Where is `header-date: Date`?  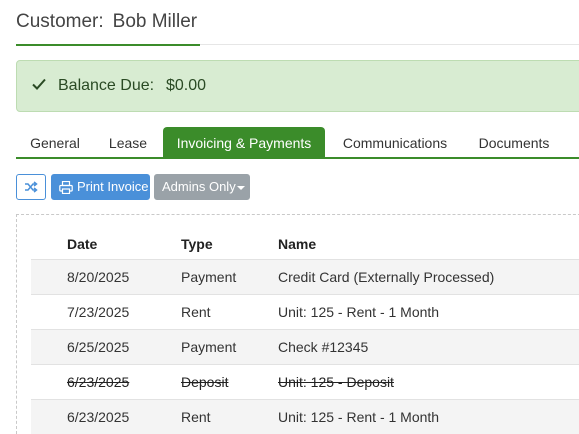
header-date: Date is located at coordinates (82, 244).